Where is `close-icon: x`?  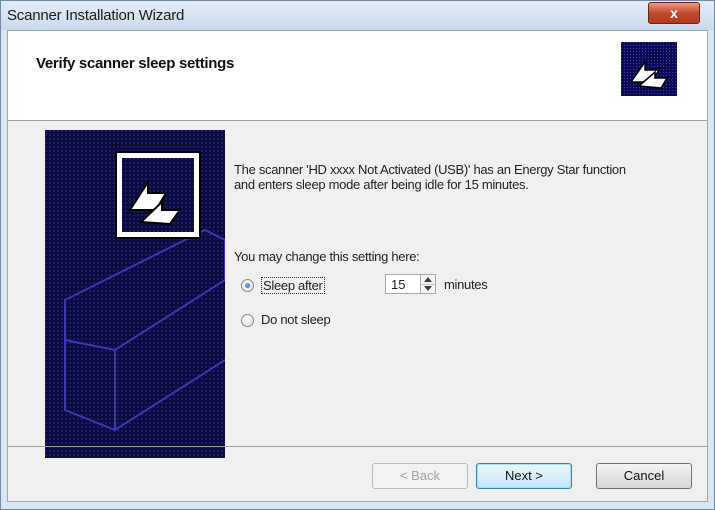
close-icon: x is located at coordinates (674, 13).